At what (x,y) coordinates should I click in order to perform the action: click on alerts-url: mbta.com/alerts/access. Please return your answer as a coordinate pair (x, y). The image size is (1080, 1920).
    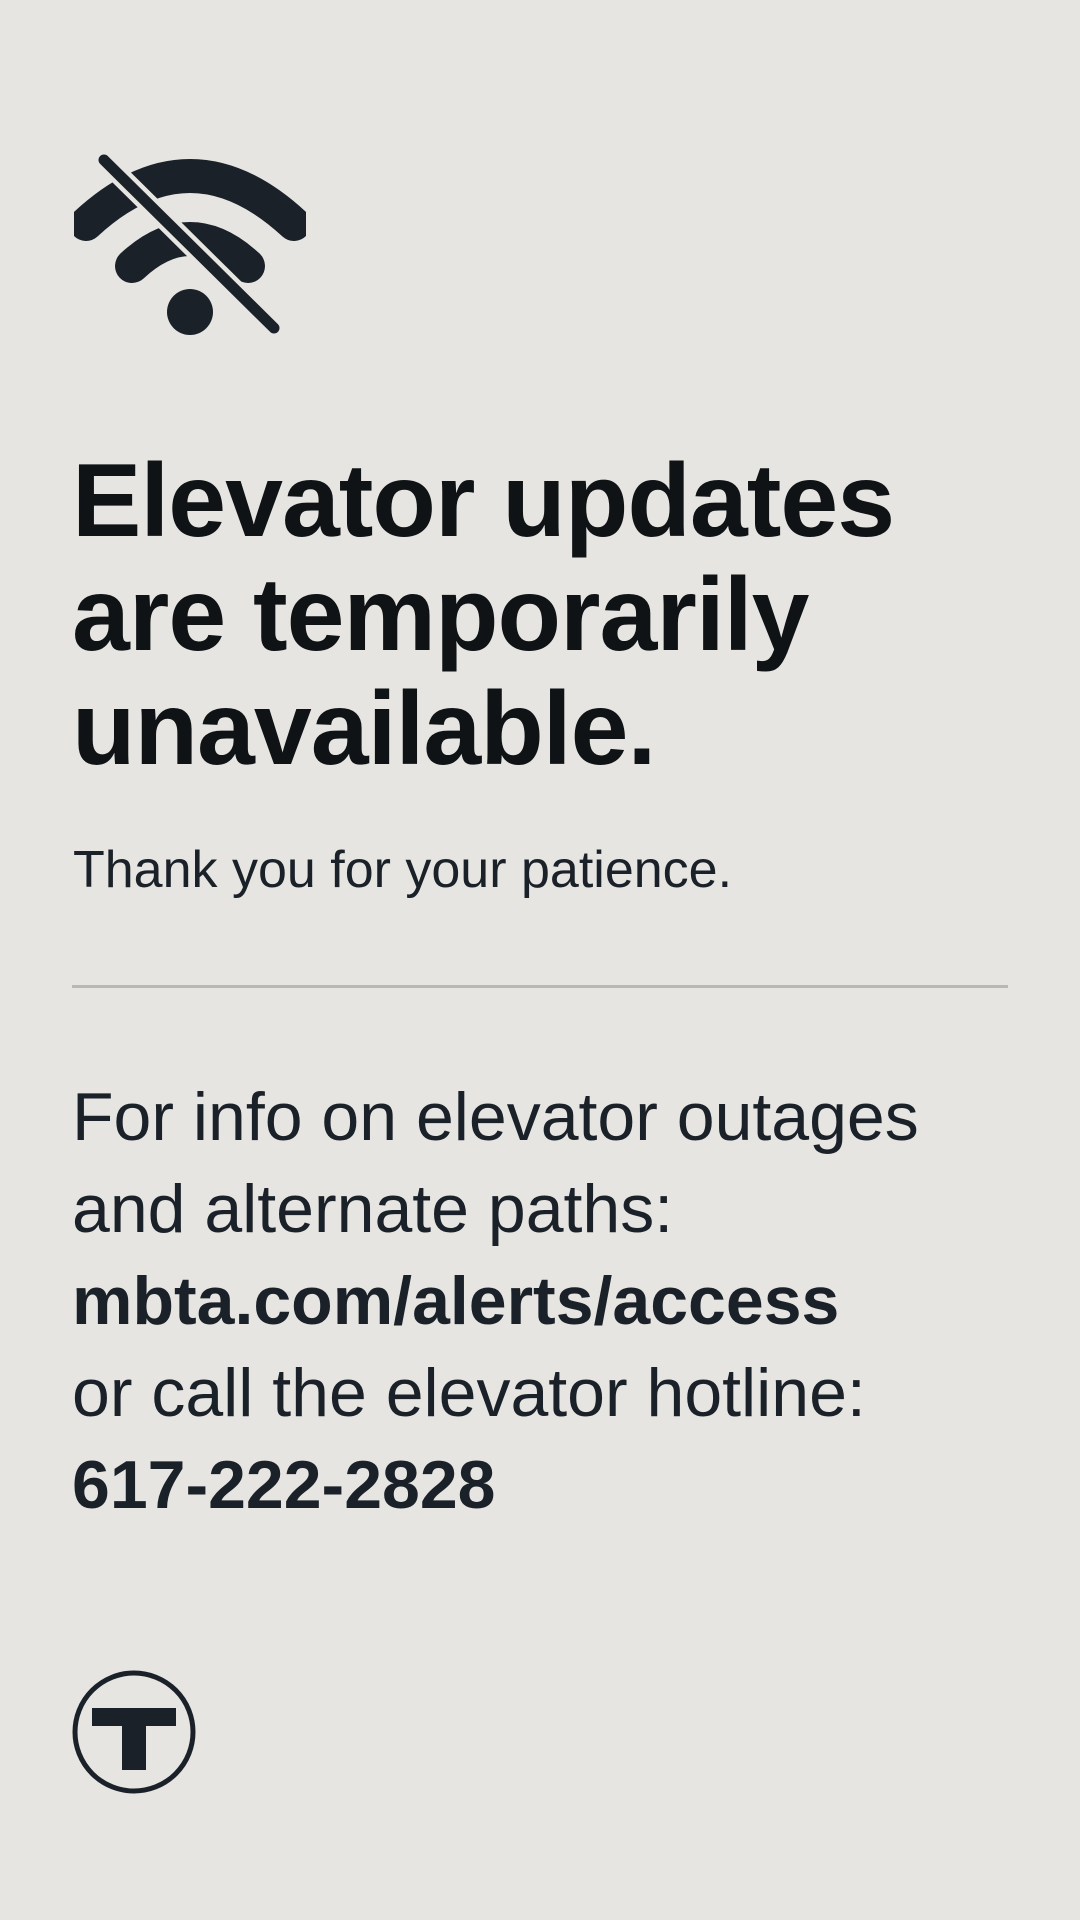
    Looking at the image, I should click on (456, 1301).